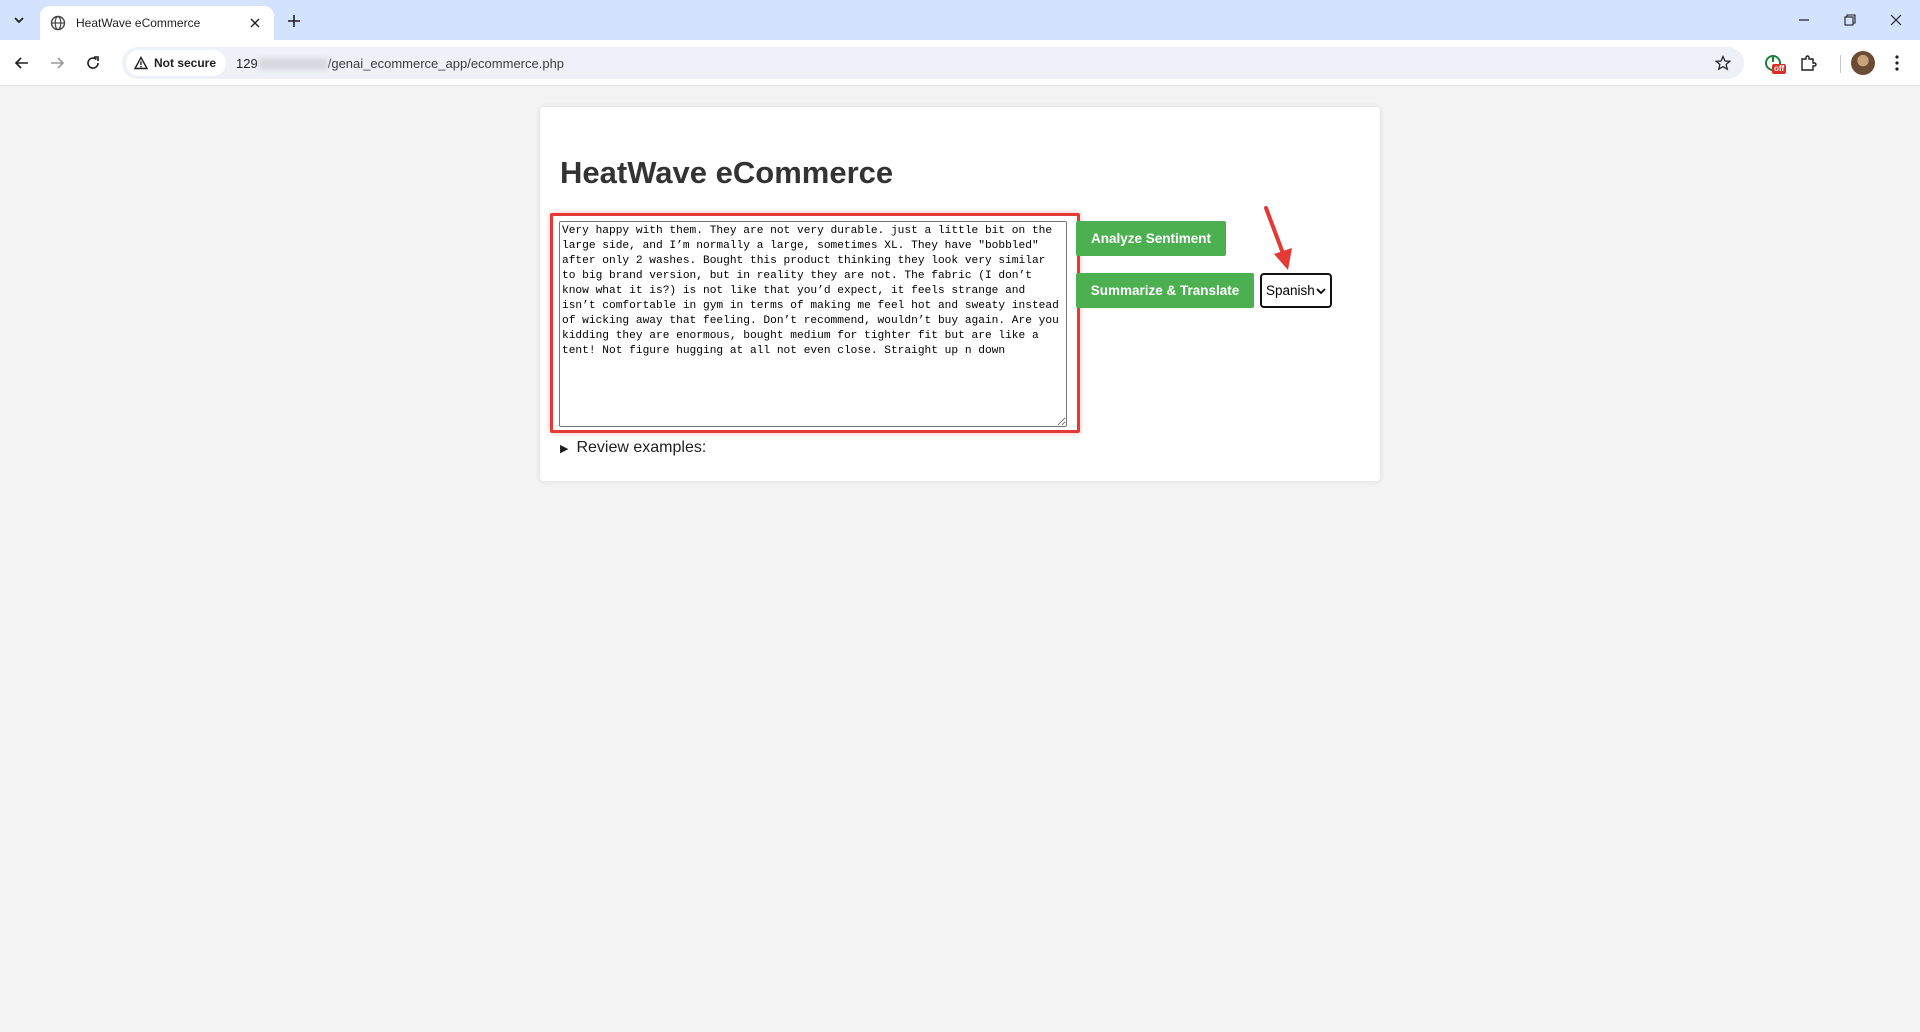  I want to click on url-text: 129/genai_ecommerce_app/ecommerce.php, so click(400, 63).